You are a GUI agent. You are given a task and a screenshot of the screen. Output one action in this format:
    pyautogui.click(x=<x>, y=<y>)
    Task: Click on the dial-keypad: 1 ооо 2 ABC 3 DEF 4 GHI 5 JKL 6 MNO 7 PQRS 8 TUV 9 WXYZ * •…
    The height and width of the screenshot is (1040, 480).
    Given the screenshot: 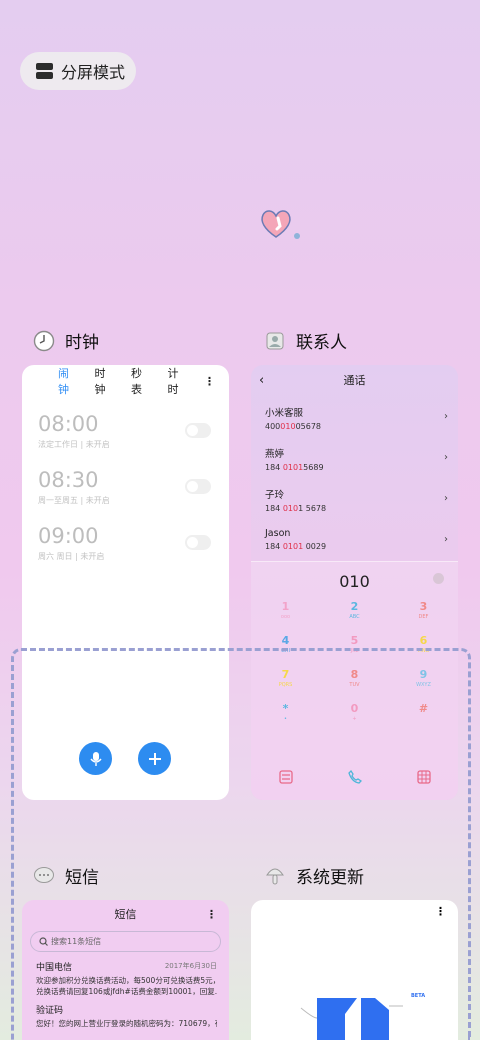 What is the action you would take?
    pyautogui.click(x=354, y=662)
    